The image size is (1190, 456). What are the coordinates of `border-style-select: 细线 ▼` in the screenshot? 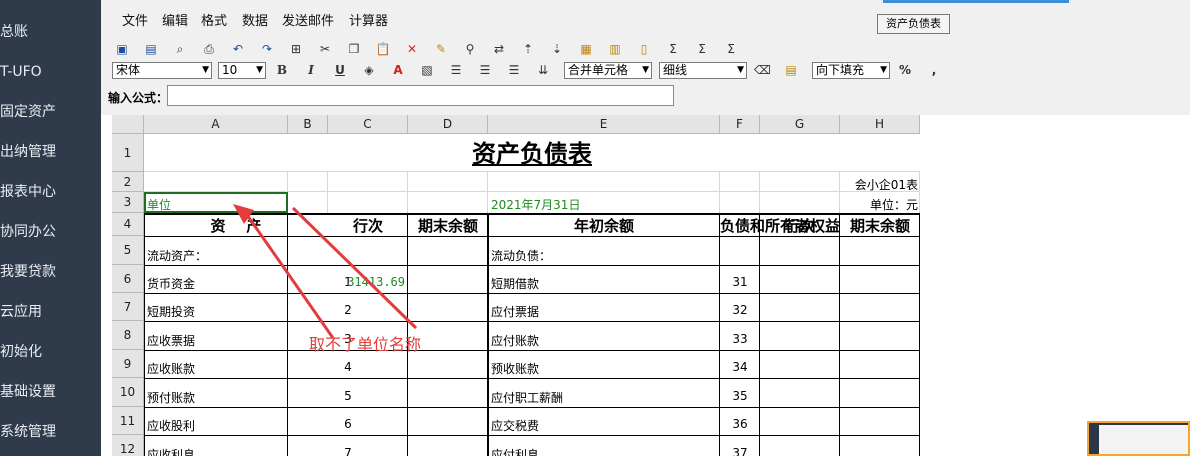 It's located at (703, 70).